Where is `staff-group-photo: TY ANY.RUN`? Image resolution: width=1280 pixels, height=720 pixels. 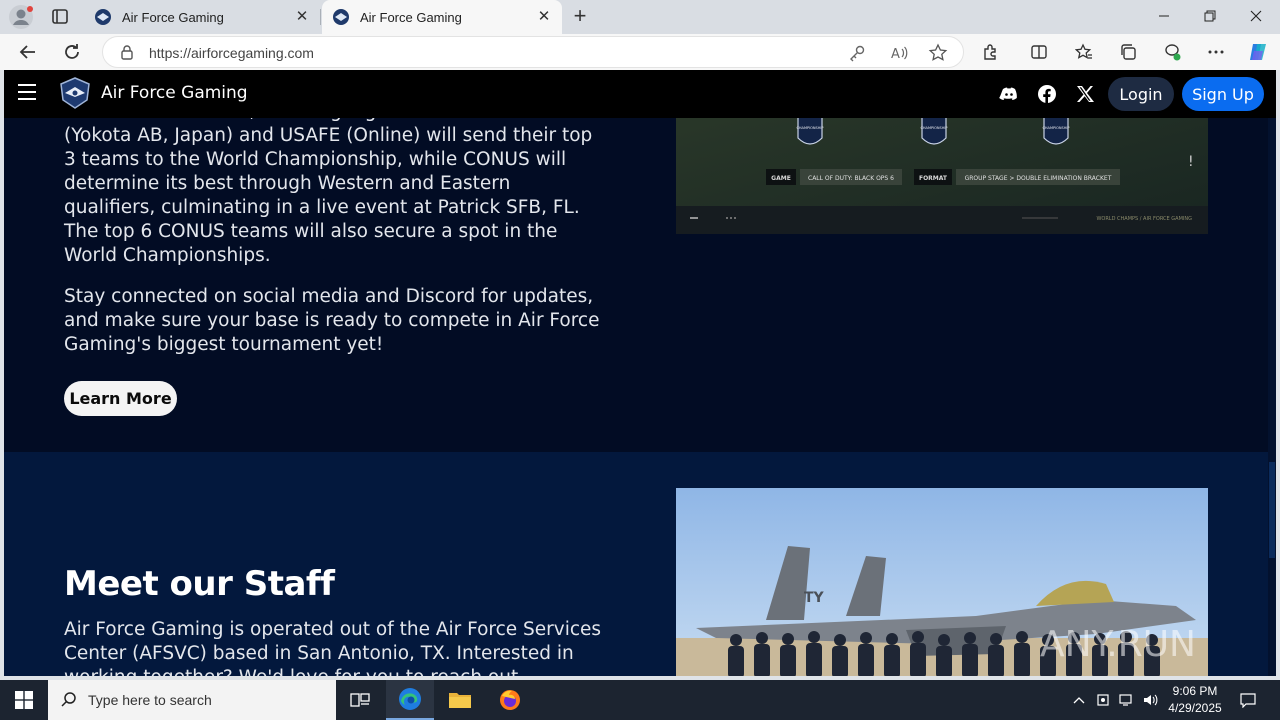 staff-group-photo: TY ANY.RUN is located at coordinates (942, 582).